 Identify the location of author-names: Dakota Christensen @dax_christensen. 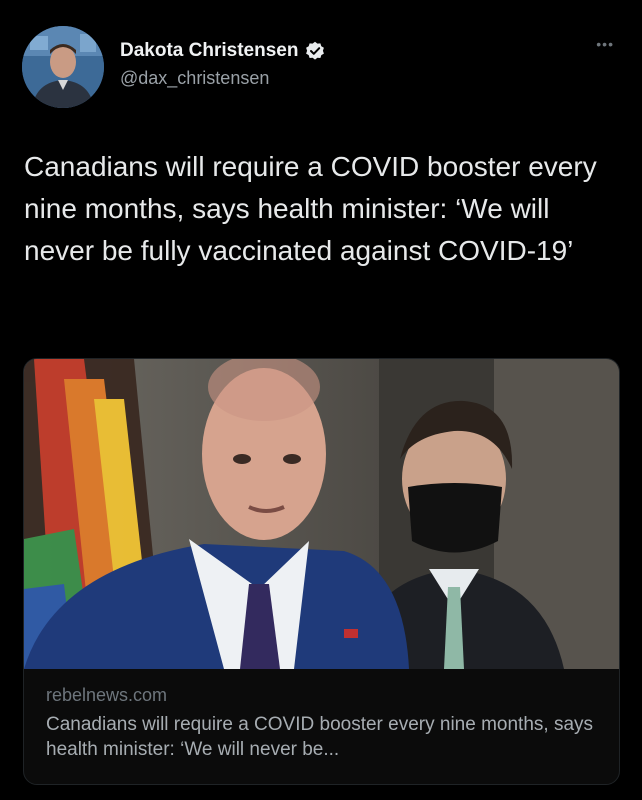
(222, 64).